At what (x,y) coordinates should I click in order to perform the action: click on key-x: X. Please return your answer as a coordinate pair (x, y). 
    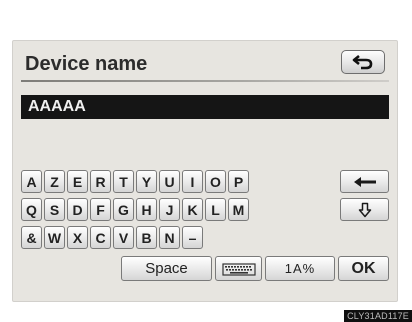
    Looking at the image, I should click on (77, 237).